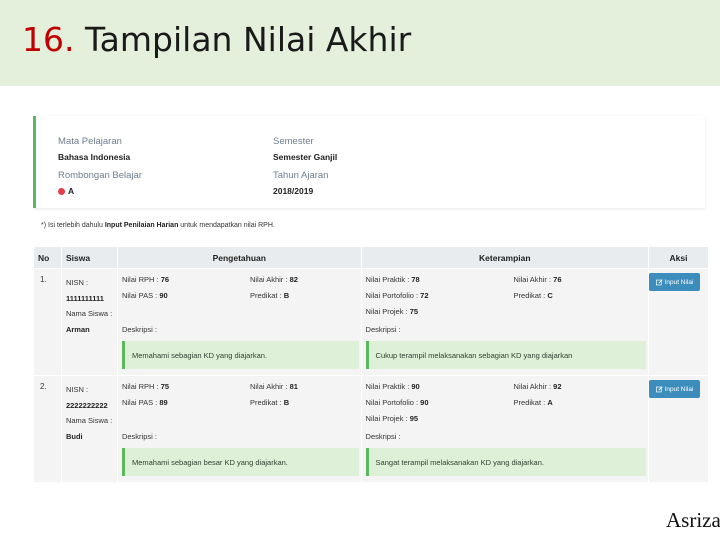 The image size is (720, 540). I want to click on header-siswa: Siswa, so click(89, 257).